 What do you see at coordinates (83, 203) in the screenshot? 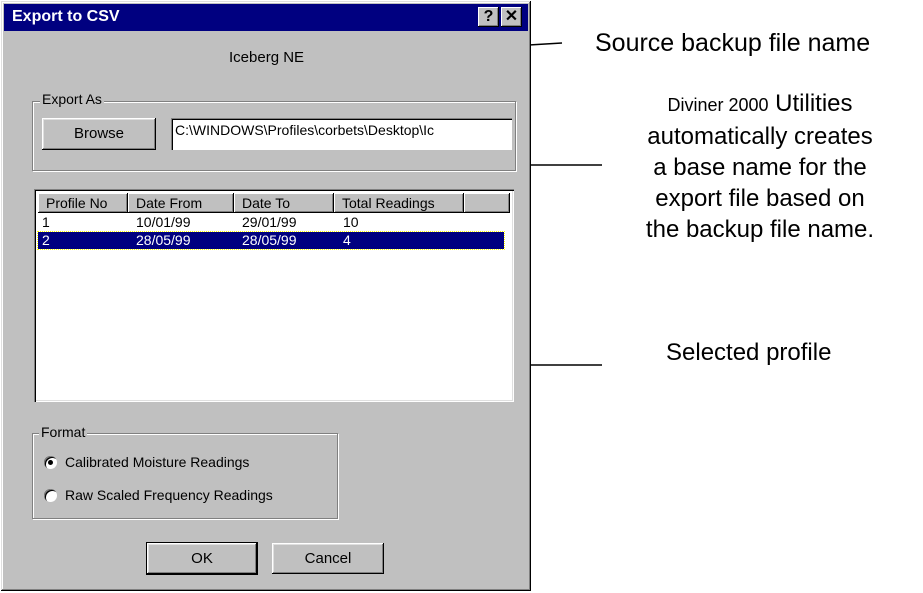
I see `column-header-profile-no: Profile No` at bounding box center [83, 203].